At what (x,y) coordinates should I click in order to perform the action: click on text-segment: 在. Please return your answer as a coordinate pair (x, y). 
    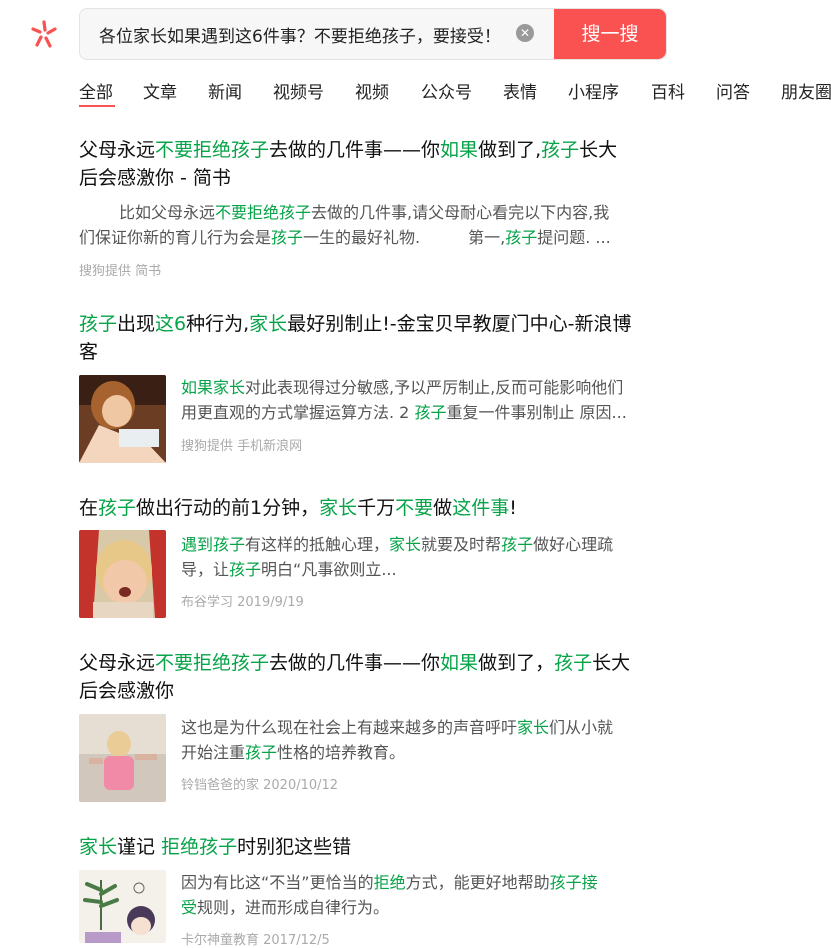
    Looking at the image, I should click on (89, 508).